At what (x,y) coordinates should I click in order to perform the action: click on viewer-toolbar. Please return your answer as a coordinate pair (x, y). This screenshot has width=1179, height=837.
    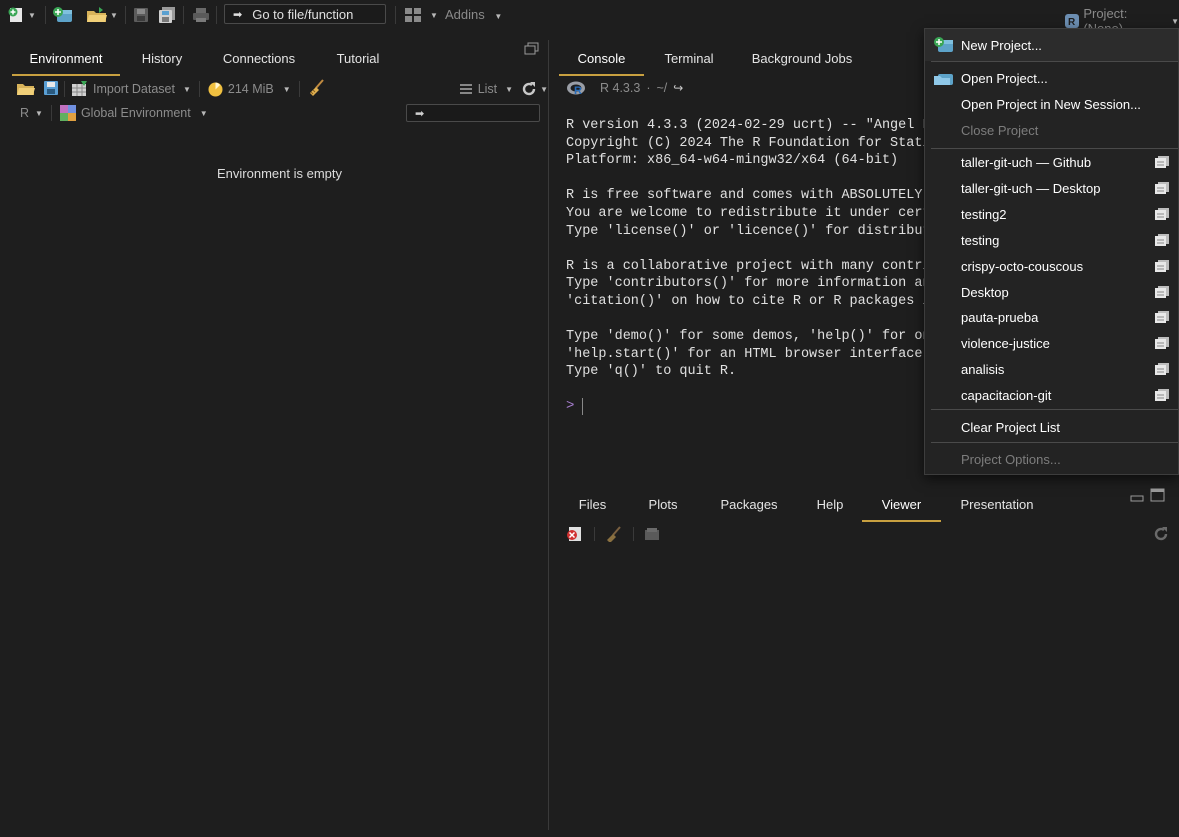
    Looking at the image, I should click on (614, 534).